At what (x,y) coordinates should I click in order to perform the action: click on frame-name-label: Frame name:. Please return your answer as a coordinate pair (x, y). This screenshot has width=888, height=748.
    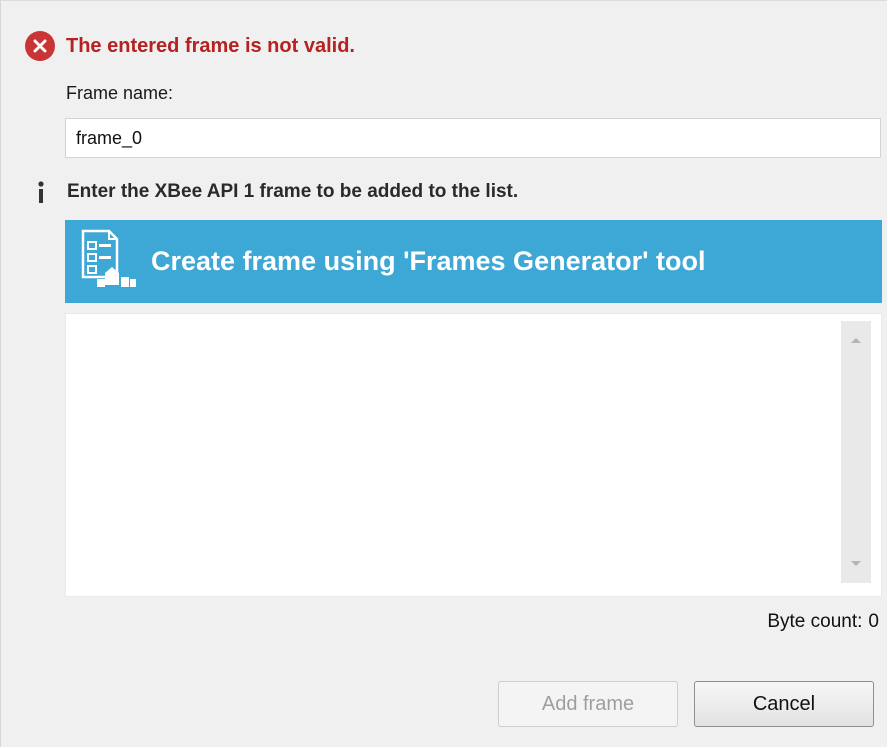
    Looking at the image, I should click on (120, 93).